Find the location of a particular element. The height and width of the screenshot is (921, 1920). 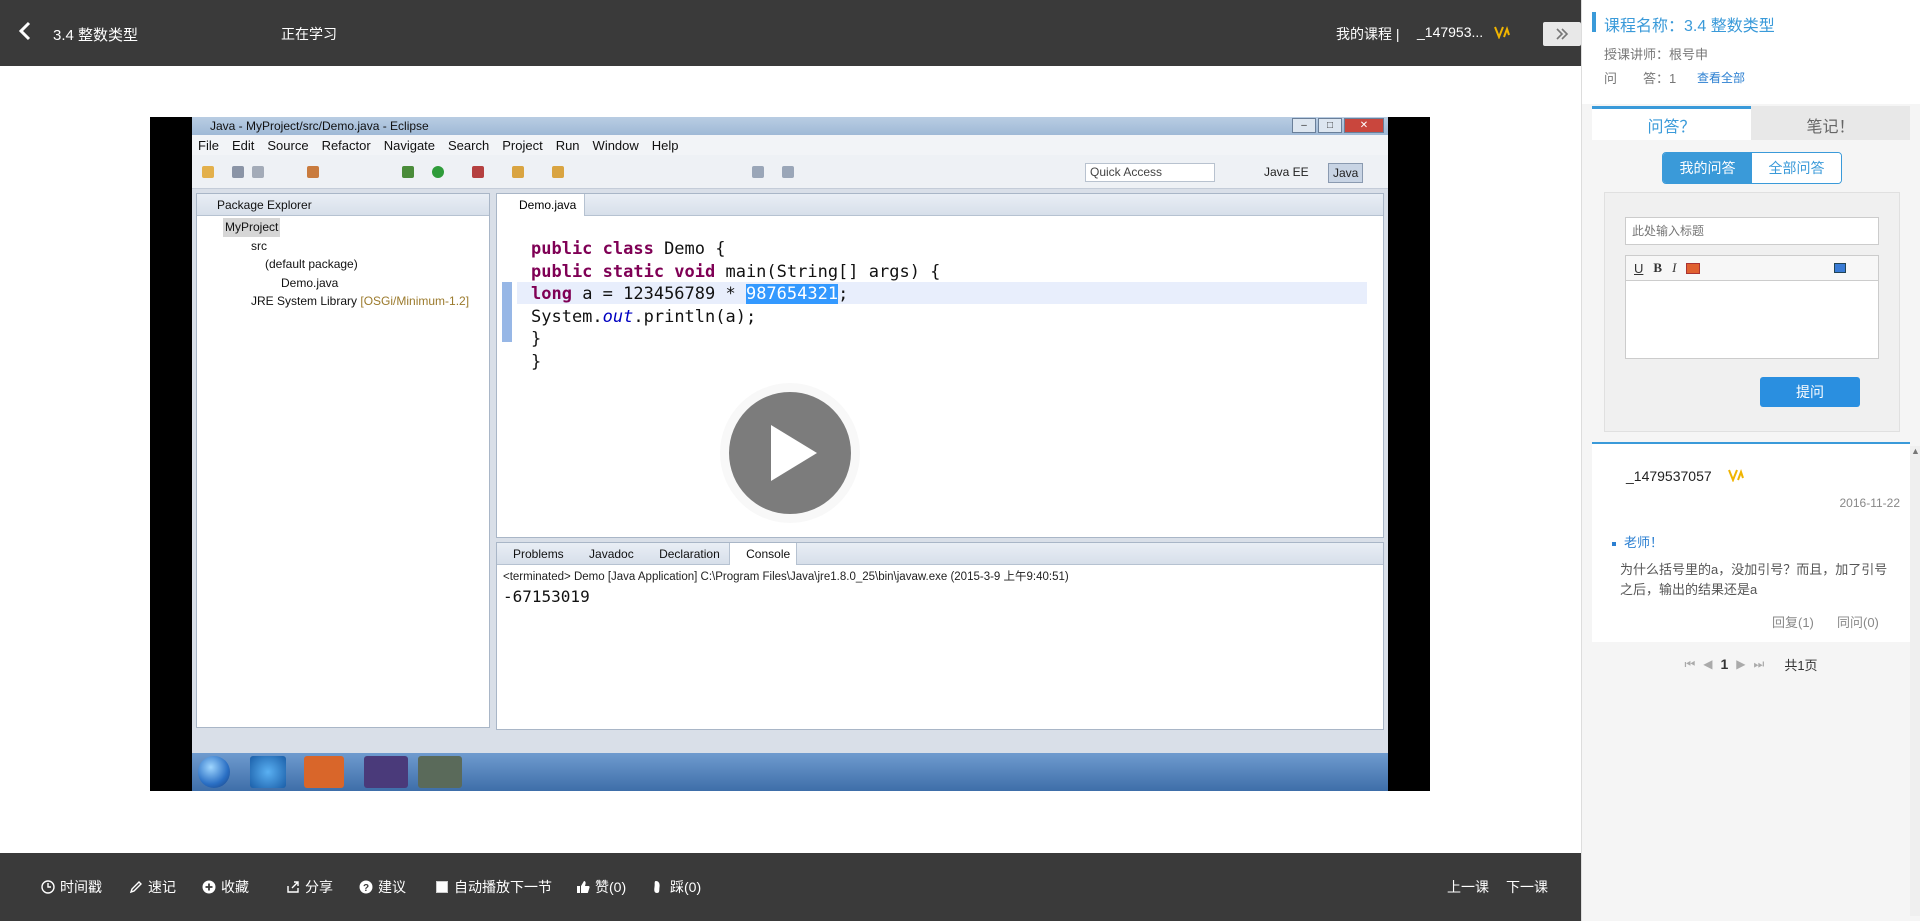

submit-question-button: 提问 is located at coordinates (1810, 392).